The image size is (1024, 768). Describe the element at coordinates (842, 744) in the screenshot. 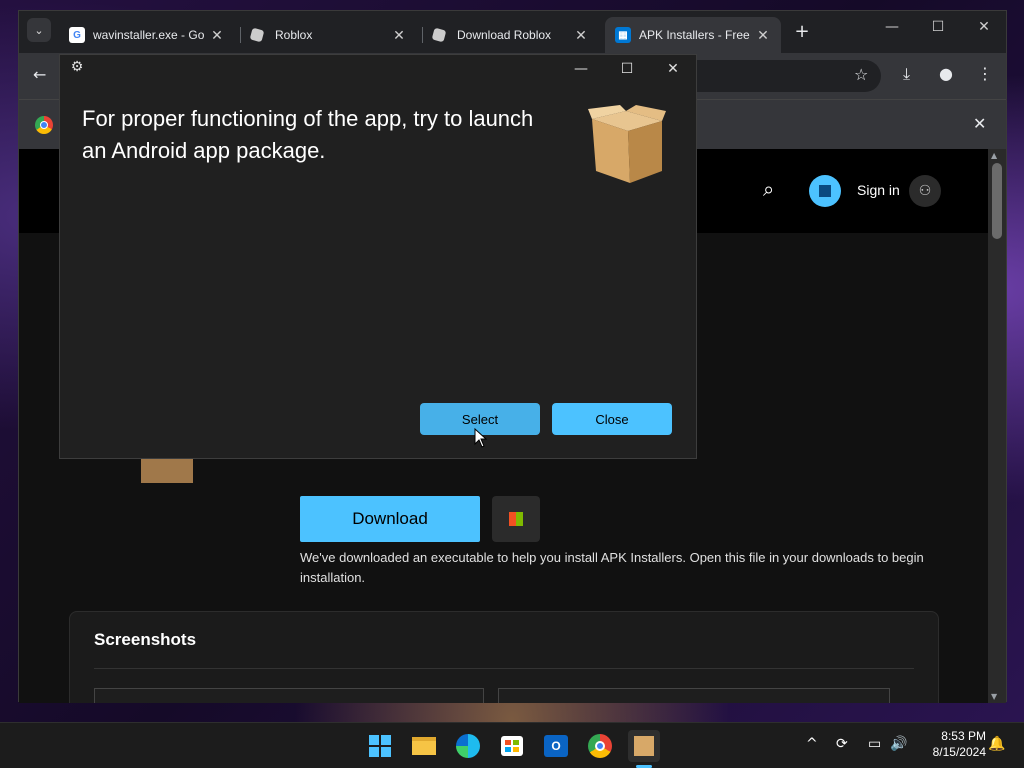

I see `sync-icon: ⟳` at that location.